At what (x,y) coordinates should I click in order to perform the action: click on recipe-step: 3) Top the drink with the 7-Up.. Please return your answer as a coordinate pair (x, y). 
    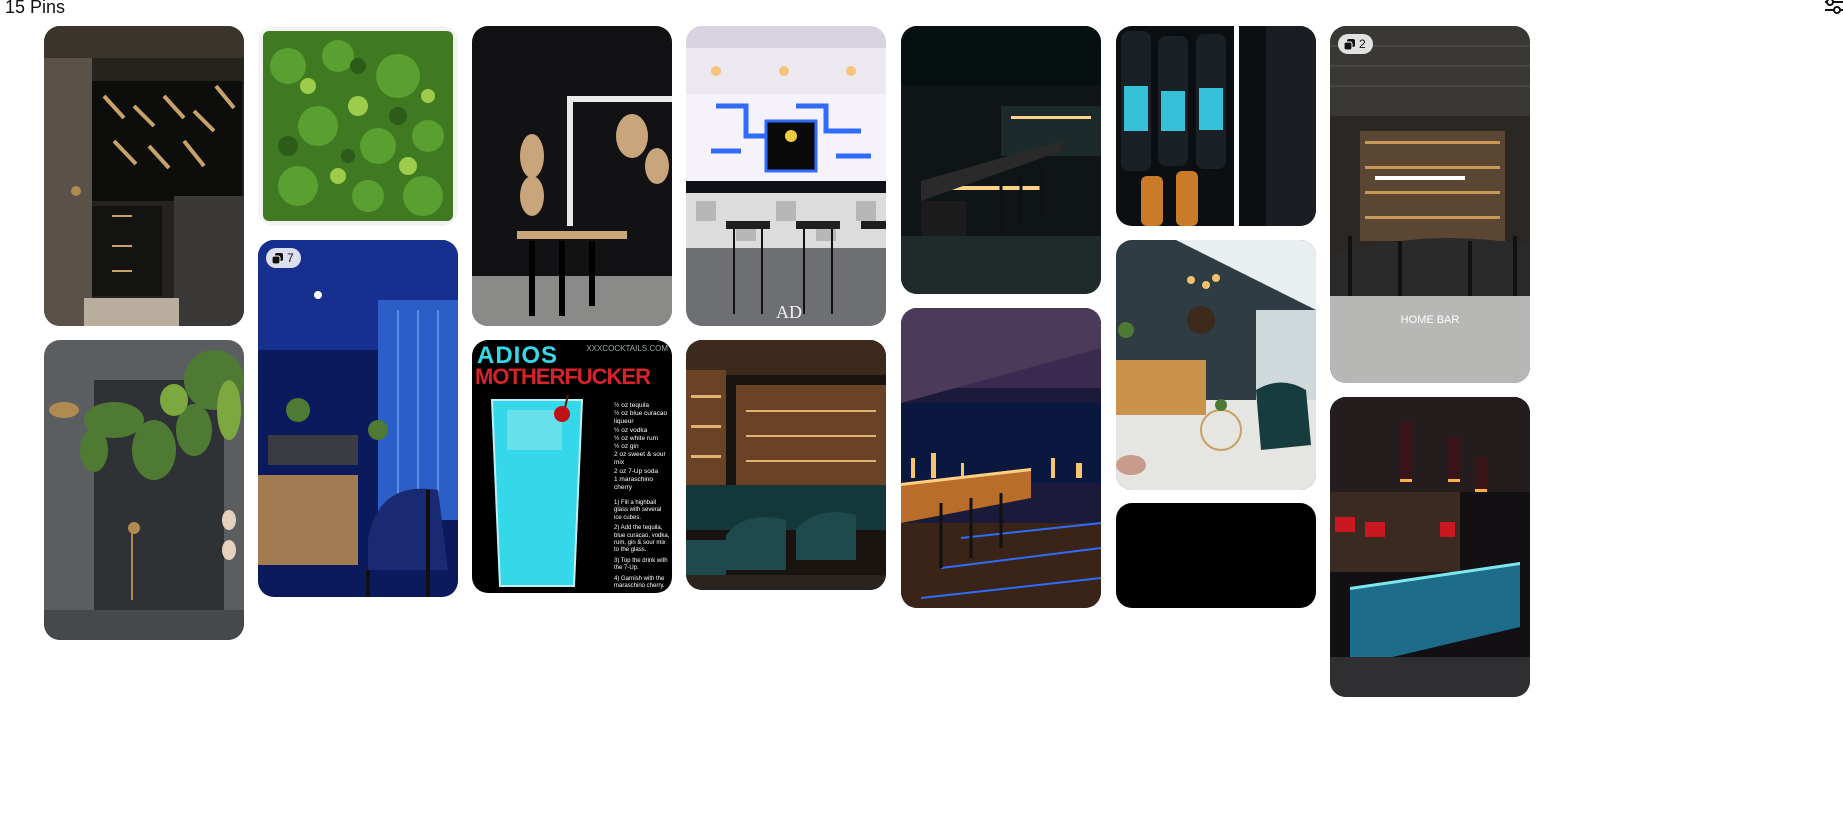
    Looking at the image, I should click on (641, 564).